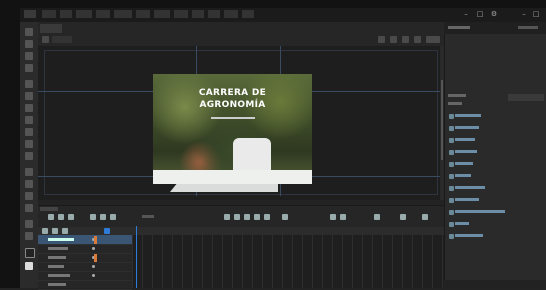 The height and width of the screenshot is (290, 546). I want to click on insert-keyframe-icon, so click(285, 217).